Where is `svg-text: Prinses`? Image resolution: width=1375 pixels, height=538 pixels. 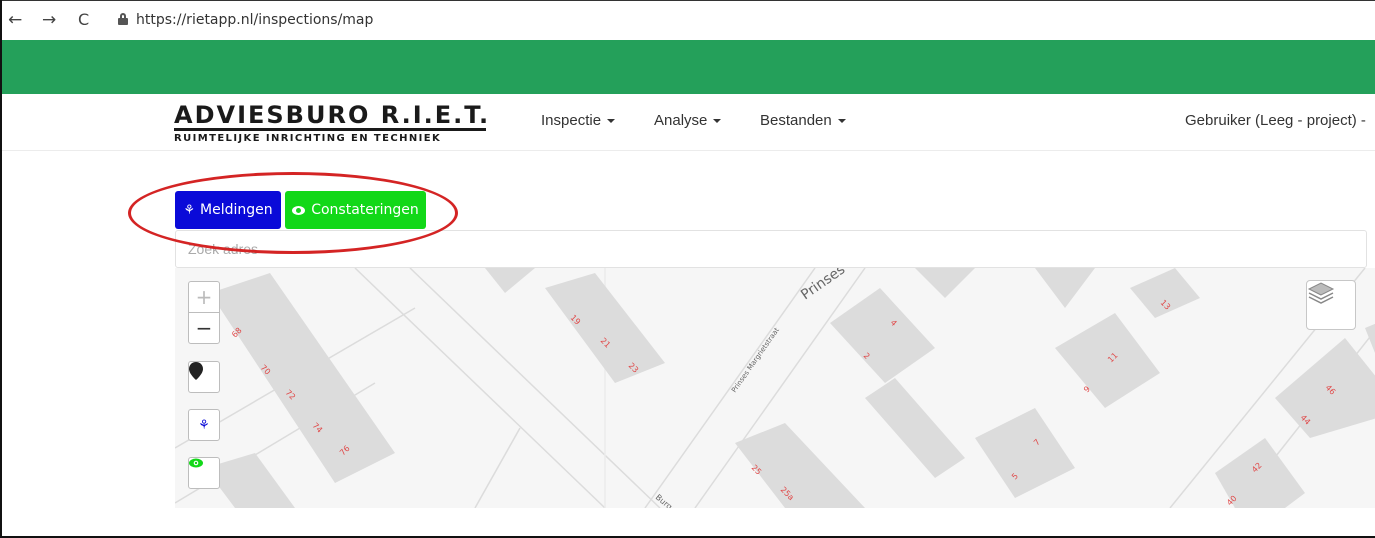
svg-text: Prinses is located at coordinates (823, 285).